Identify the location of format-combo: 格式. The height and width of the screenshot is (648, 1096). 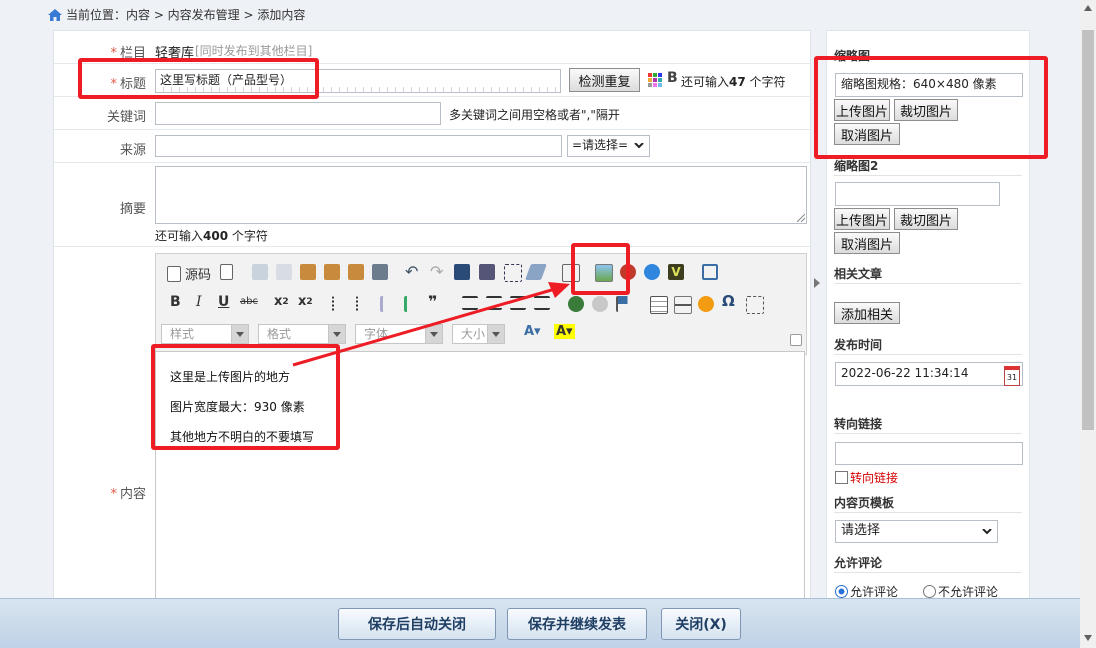
(302, 334).